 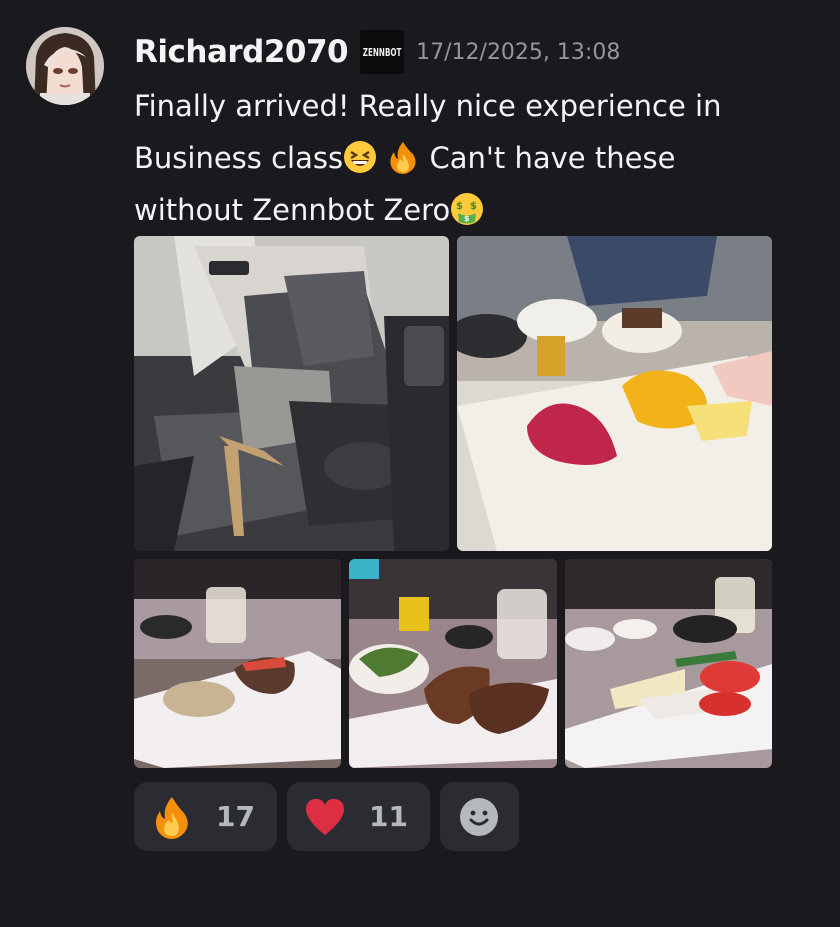 I want to click on user-avatar, so click(x=65, y=66).